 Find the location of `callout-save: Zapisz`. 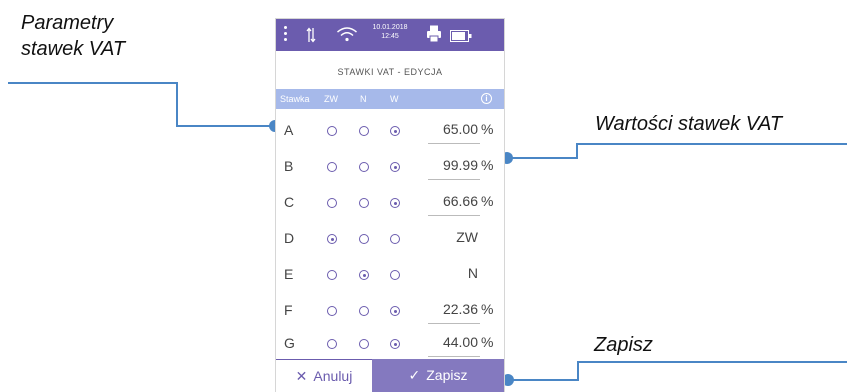

callout-save: Zapisz is located at coordinates (623, 345).